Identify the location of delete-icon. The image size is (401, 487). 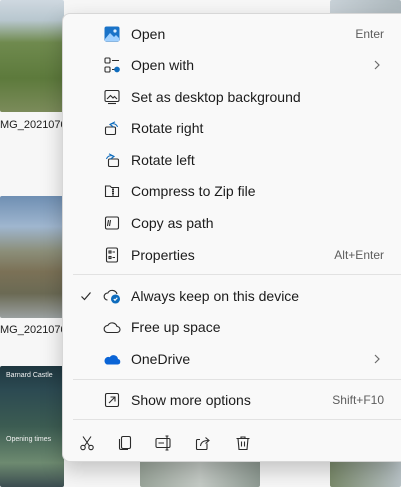
(243, 443).